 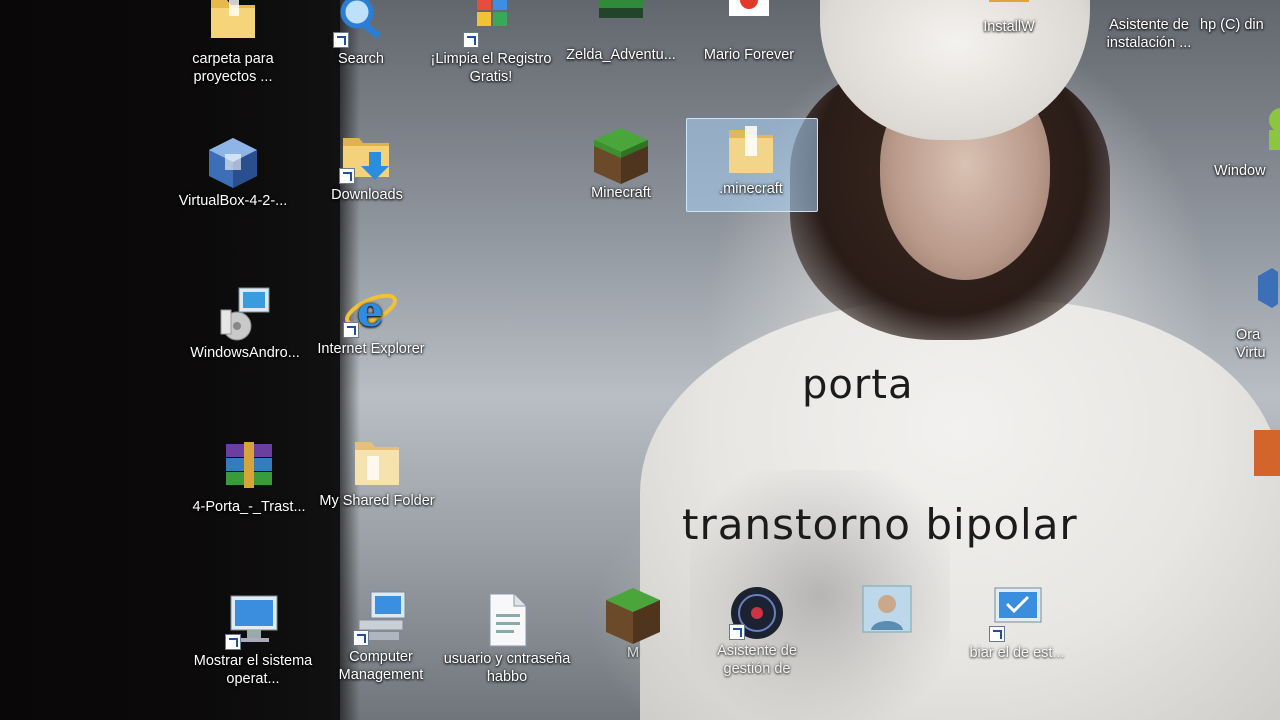 I want to click on desktop-icon-label: Computer Management, so click(x=381, y=666).